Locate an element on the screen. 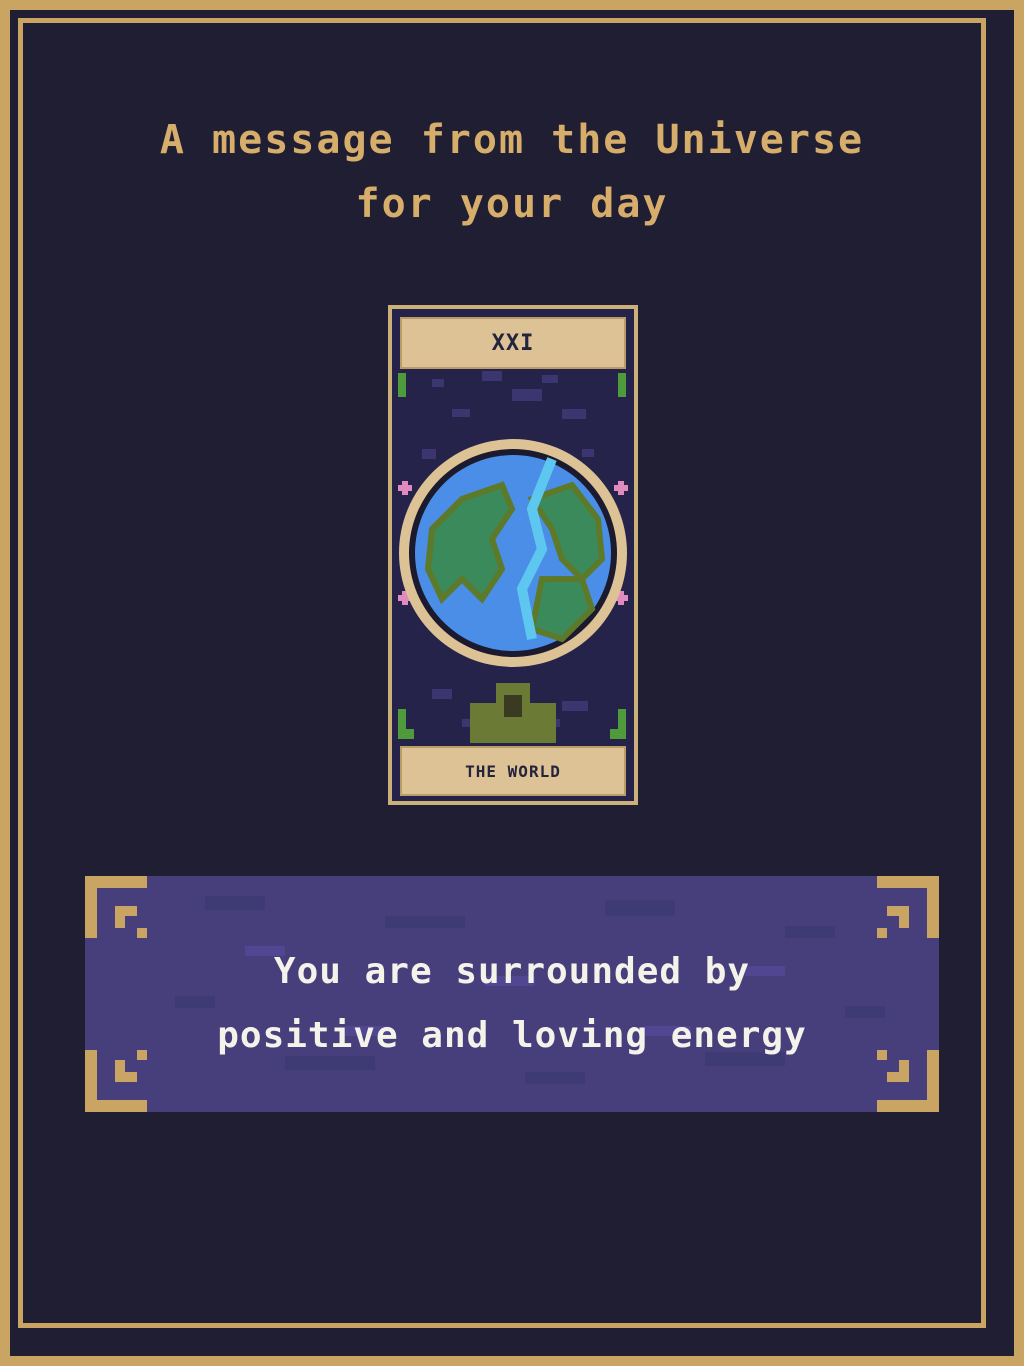  tarot-card: XXI THE WORLD is located at coordinates (513, 555).